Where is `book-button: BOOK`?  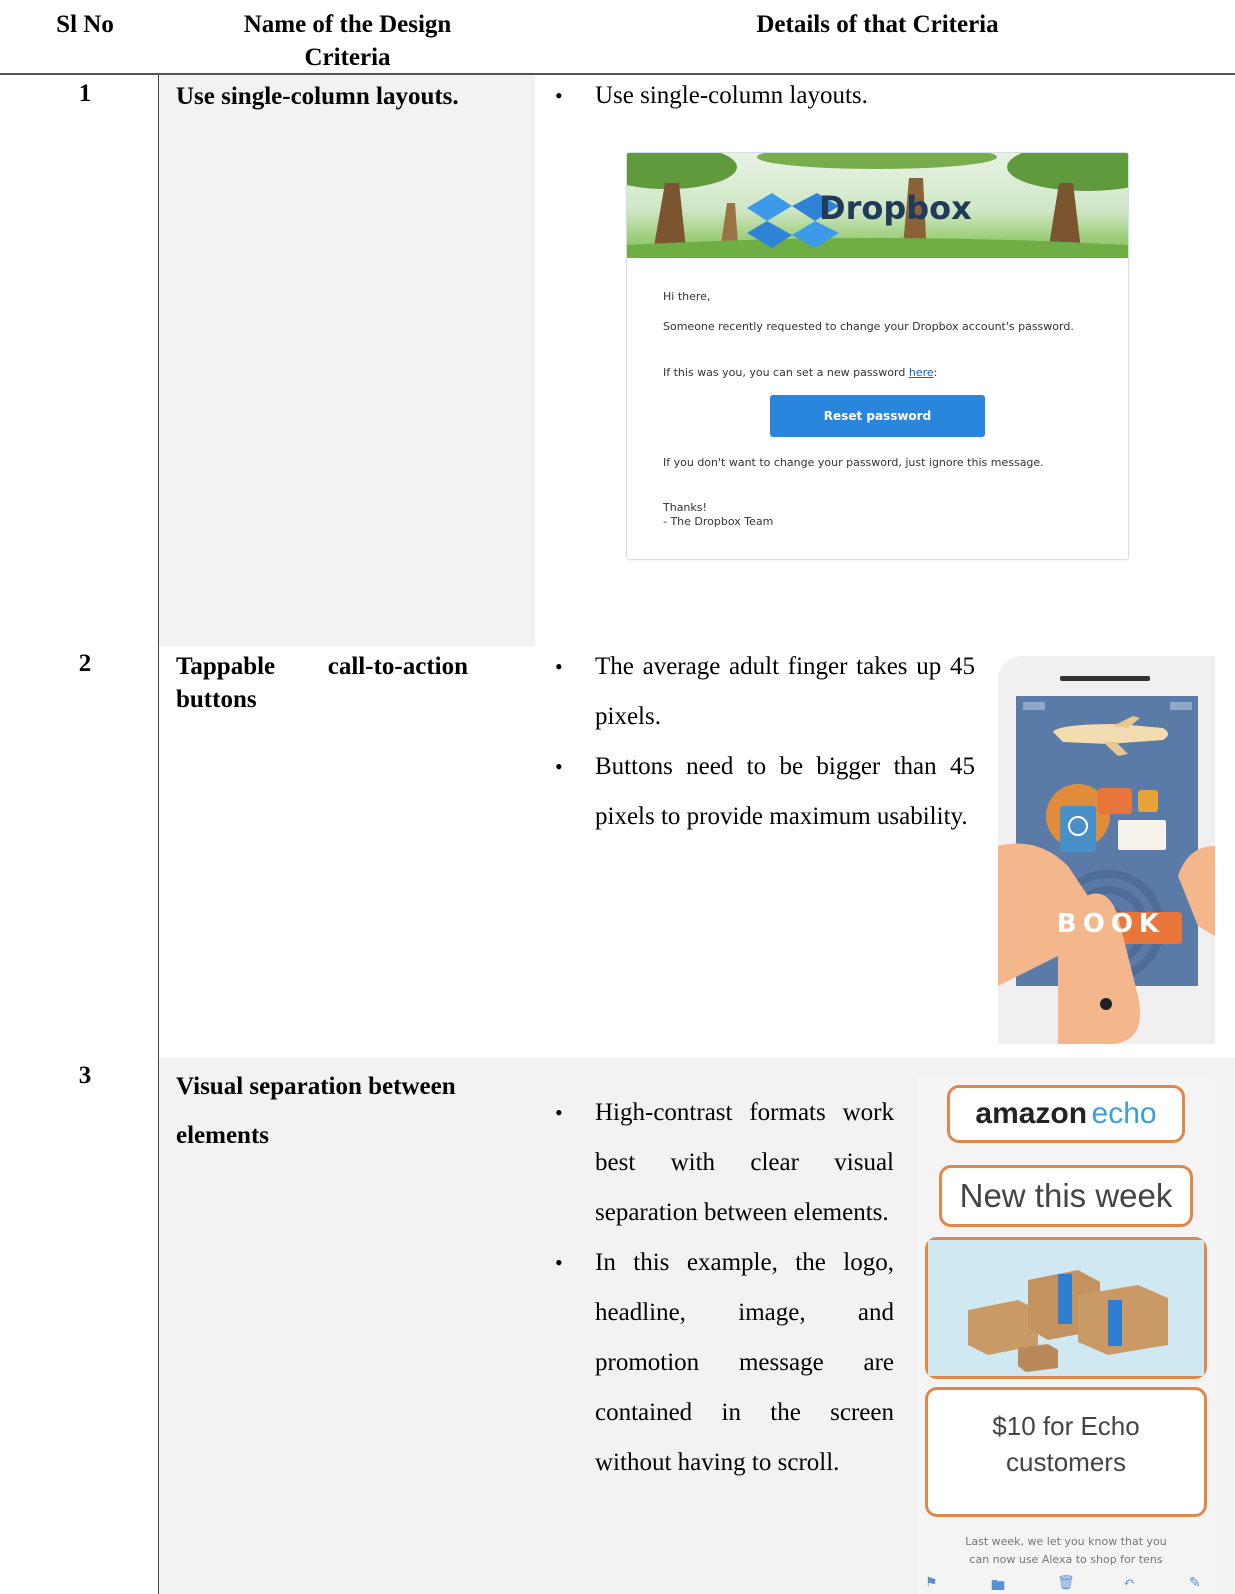
book-button: BOOK is located at coordinates (1111, 924).